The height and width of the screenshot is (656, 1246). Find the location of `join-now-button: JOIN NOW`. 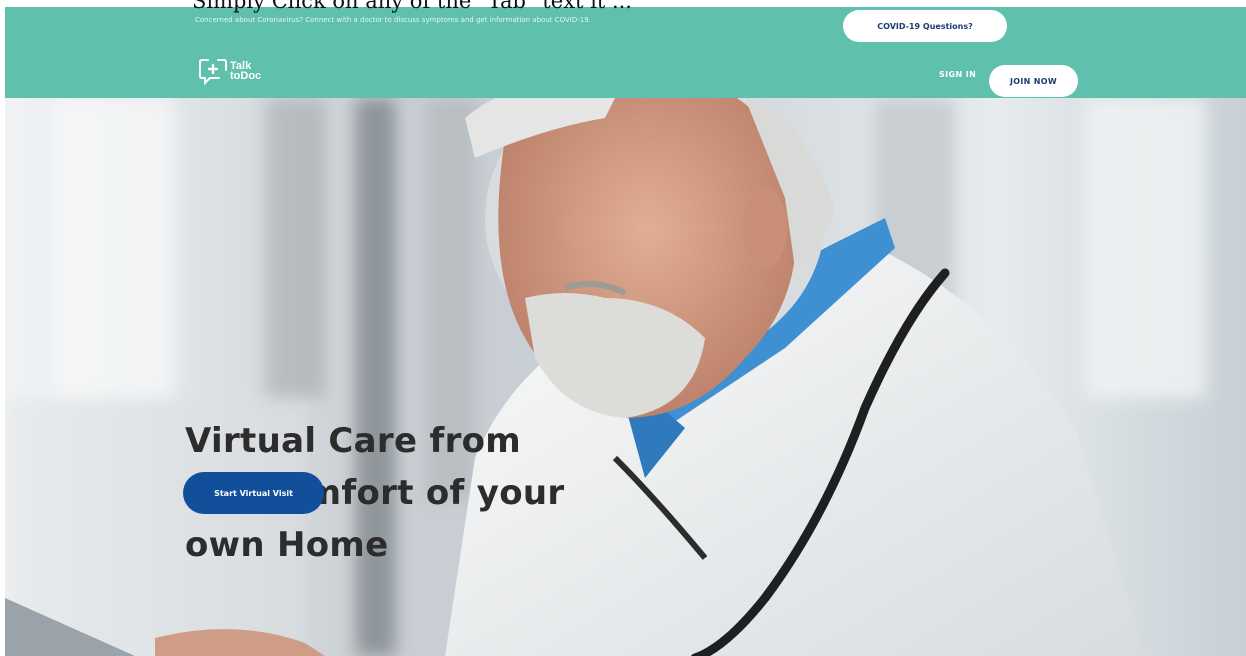

join-now-button: JOIN NOW is located at coordinates (1033, 81).